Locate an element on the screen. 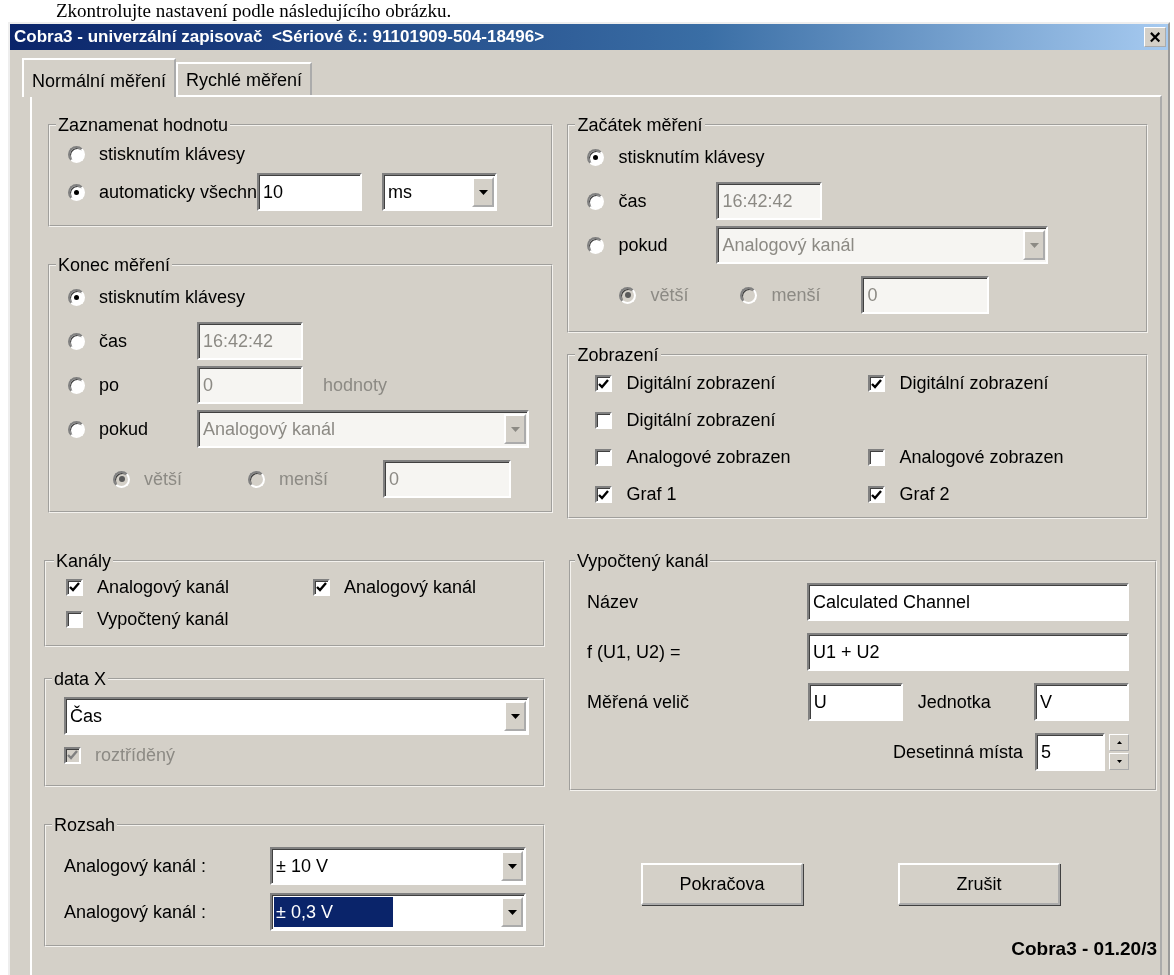 This screenshot has height=975, width=1174. group-title: Zobrazení is located at coordinates (618, 355).